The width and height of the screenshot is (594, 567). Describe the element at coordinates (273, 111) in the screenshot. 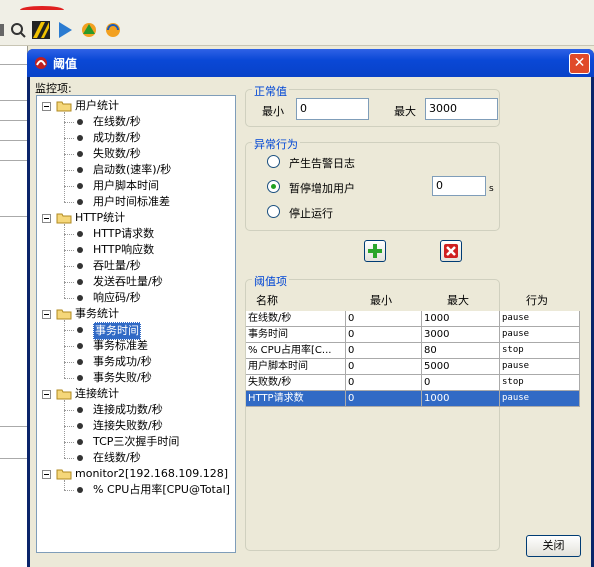

I see `min-label: 最小` at that location.